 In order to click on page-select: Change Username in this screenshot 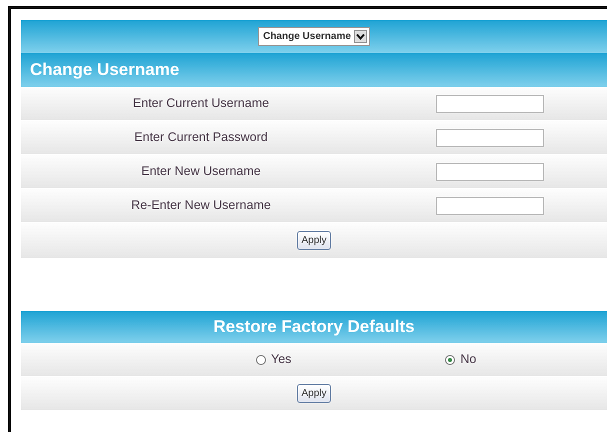, I will do `click(314, 36)`.